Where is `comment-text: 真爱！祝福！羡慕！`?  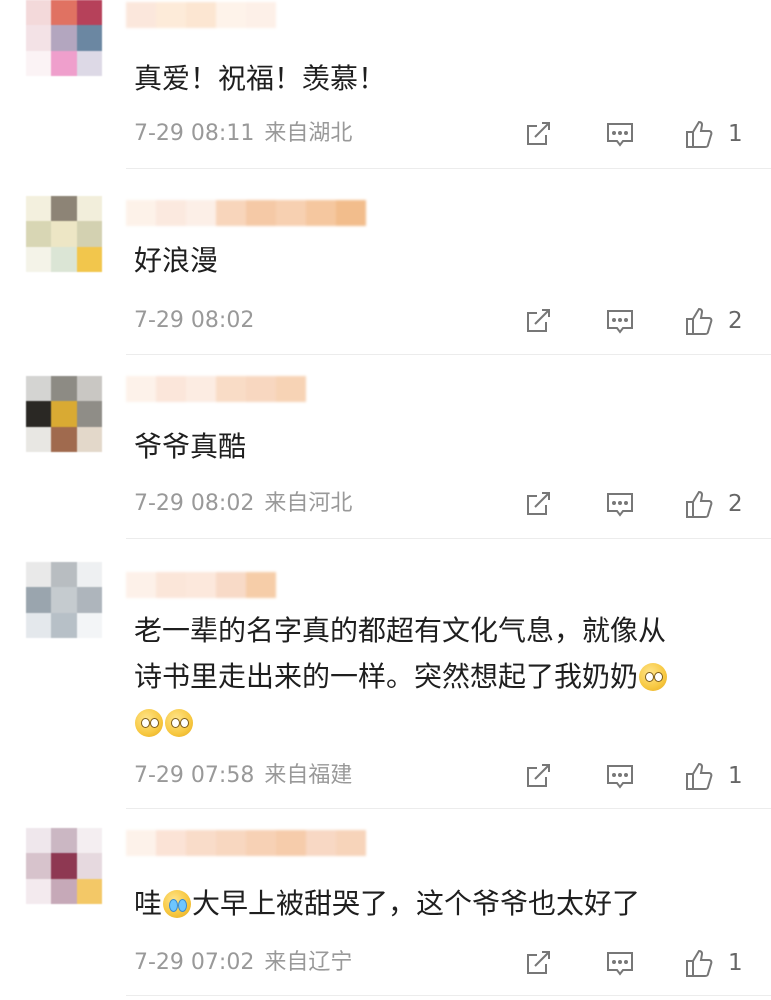
comment-text: 真爱！祝福！羡慕！ is located at coordinates (260, 78).